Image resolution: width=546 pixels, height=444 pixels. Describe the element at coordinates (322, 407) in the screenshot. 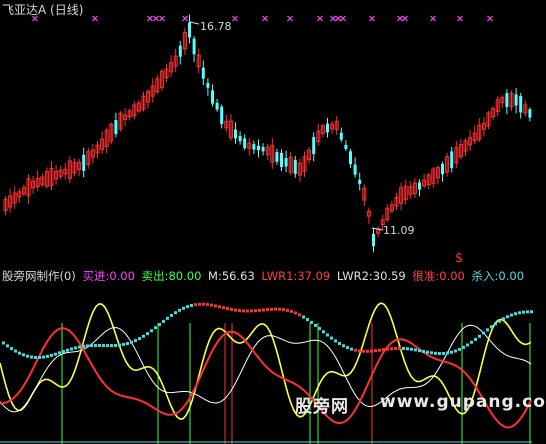

I see `watermark-left: 股旁网` at that location.